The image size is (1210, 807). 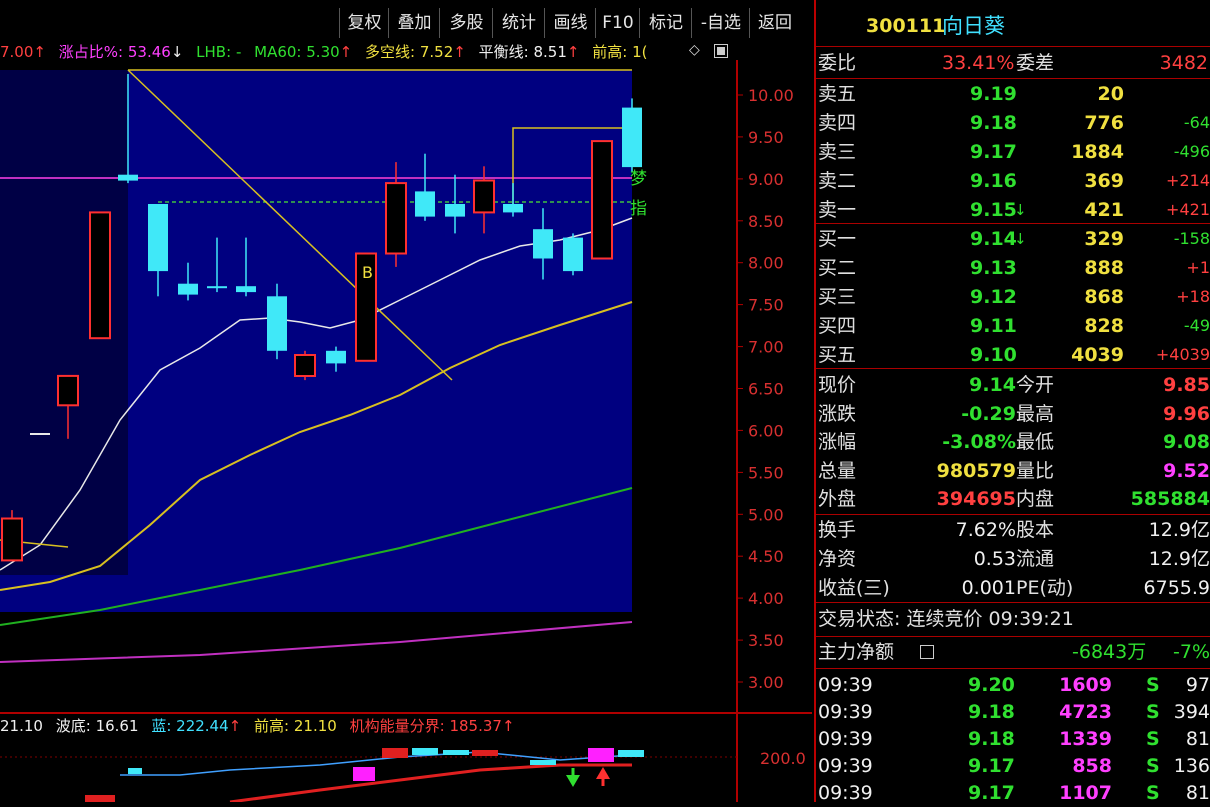 What do you see at coordinates (1014, 413) in the screenshot?
I see `quote-stat-row: 涨跌 -0.29 最高 9.96` at bounding box center [1014, 413].